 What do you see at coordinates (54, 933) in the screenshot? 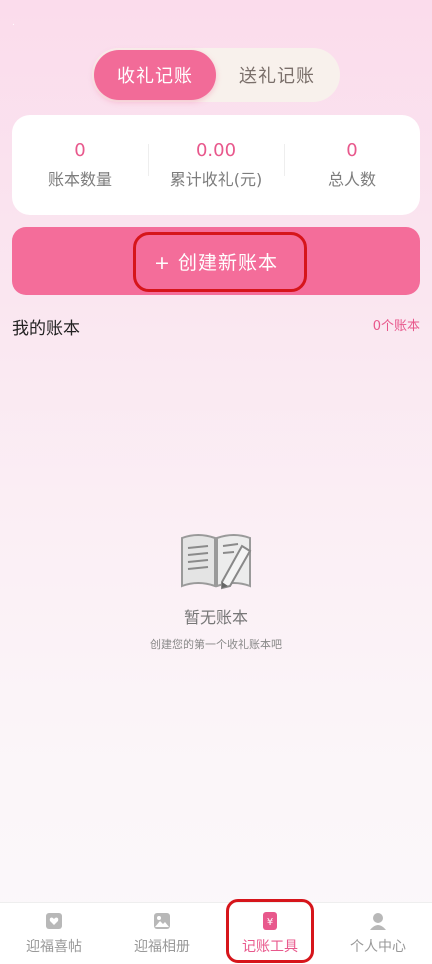
I see `nav-invitation: 迎福喜帖` at bounding box center [54, 933].